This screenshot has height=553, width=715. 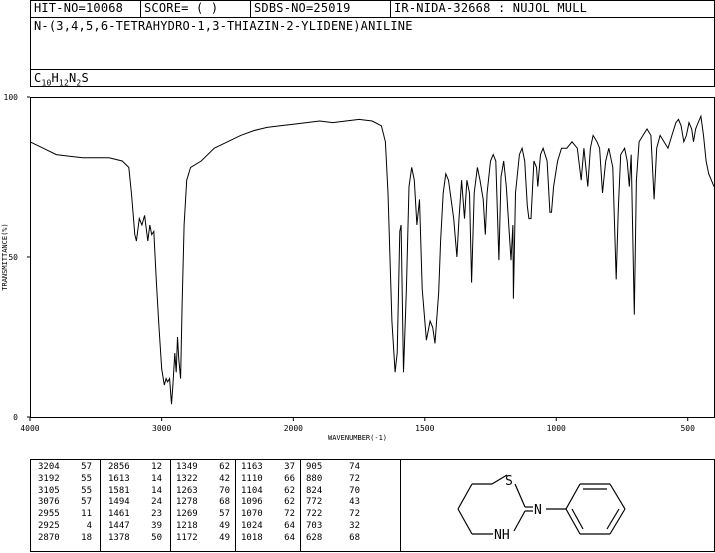 What do you see at coordinates (424, 428) in the screenshot?
I see `x-tick-label: 1500` at bounding box center [424, 428].